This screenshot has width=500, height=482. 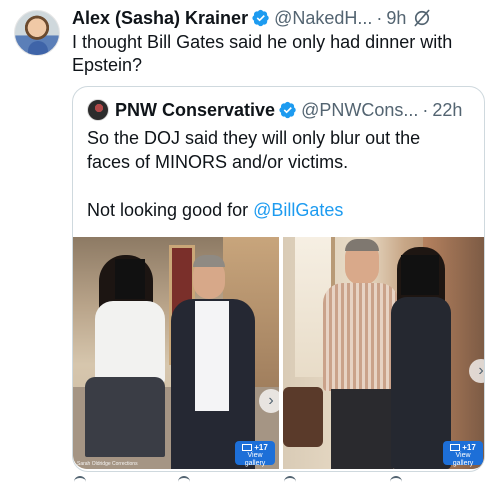 What do you see at coordinates (298, 210) in the screenshot?
I see `mention-link: @BillGates` at bounding box center [298, 210].